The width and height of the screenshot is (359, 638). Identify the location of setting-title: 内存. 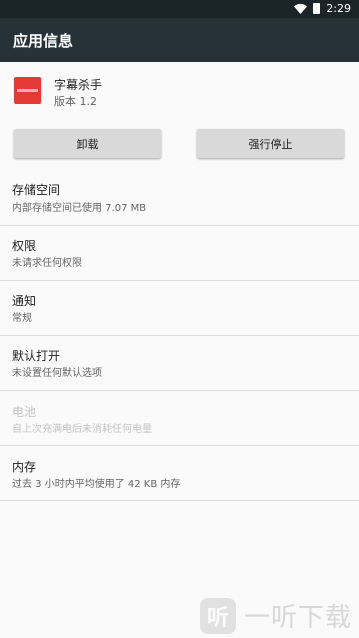
(24, 467).